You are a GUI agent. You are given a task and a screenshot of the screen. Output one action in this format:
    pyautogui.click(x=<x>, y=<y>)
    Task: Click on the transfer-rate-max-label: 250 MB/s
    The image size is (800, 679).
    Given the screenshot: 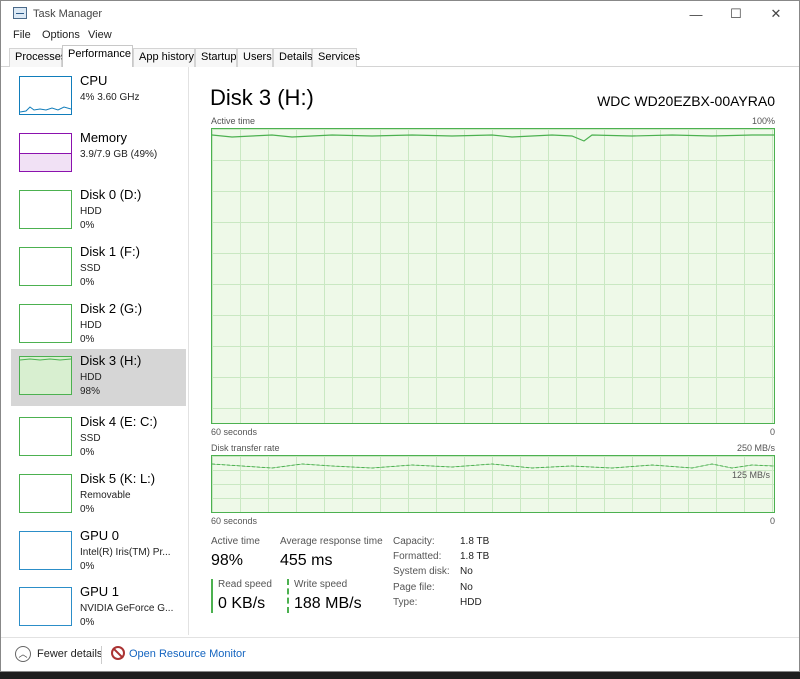 What is the action you would take?
    pyautogui.click(x=755, y=448)
    